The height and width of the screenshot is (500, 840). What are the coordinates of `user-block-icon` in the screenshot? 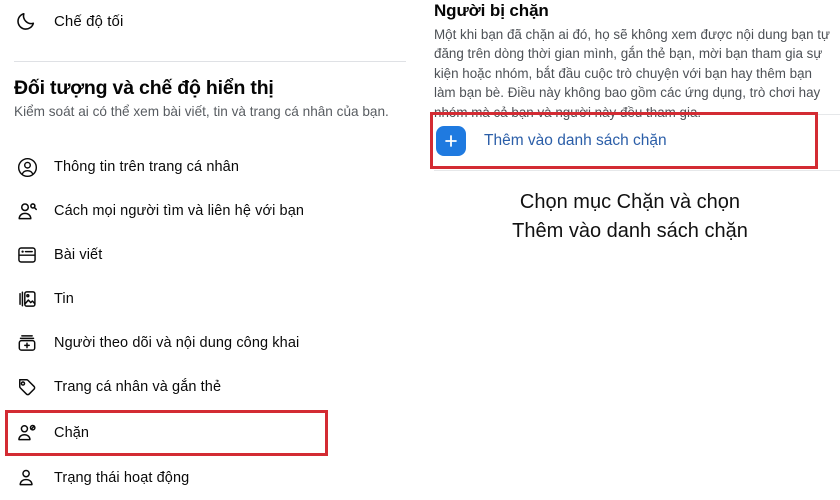 It's located at (27, 433).